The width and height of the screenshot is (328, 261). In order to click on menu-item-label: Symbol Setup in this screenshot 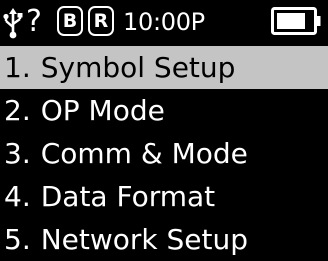, I will do `click(138, 67)`.